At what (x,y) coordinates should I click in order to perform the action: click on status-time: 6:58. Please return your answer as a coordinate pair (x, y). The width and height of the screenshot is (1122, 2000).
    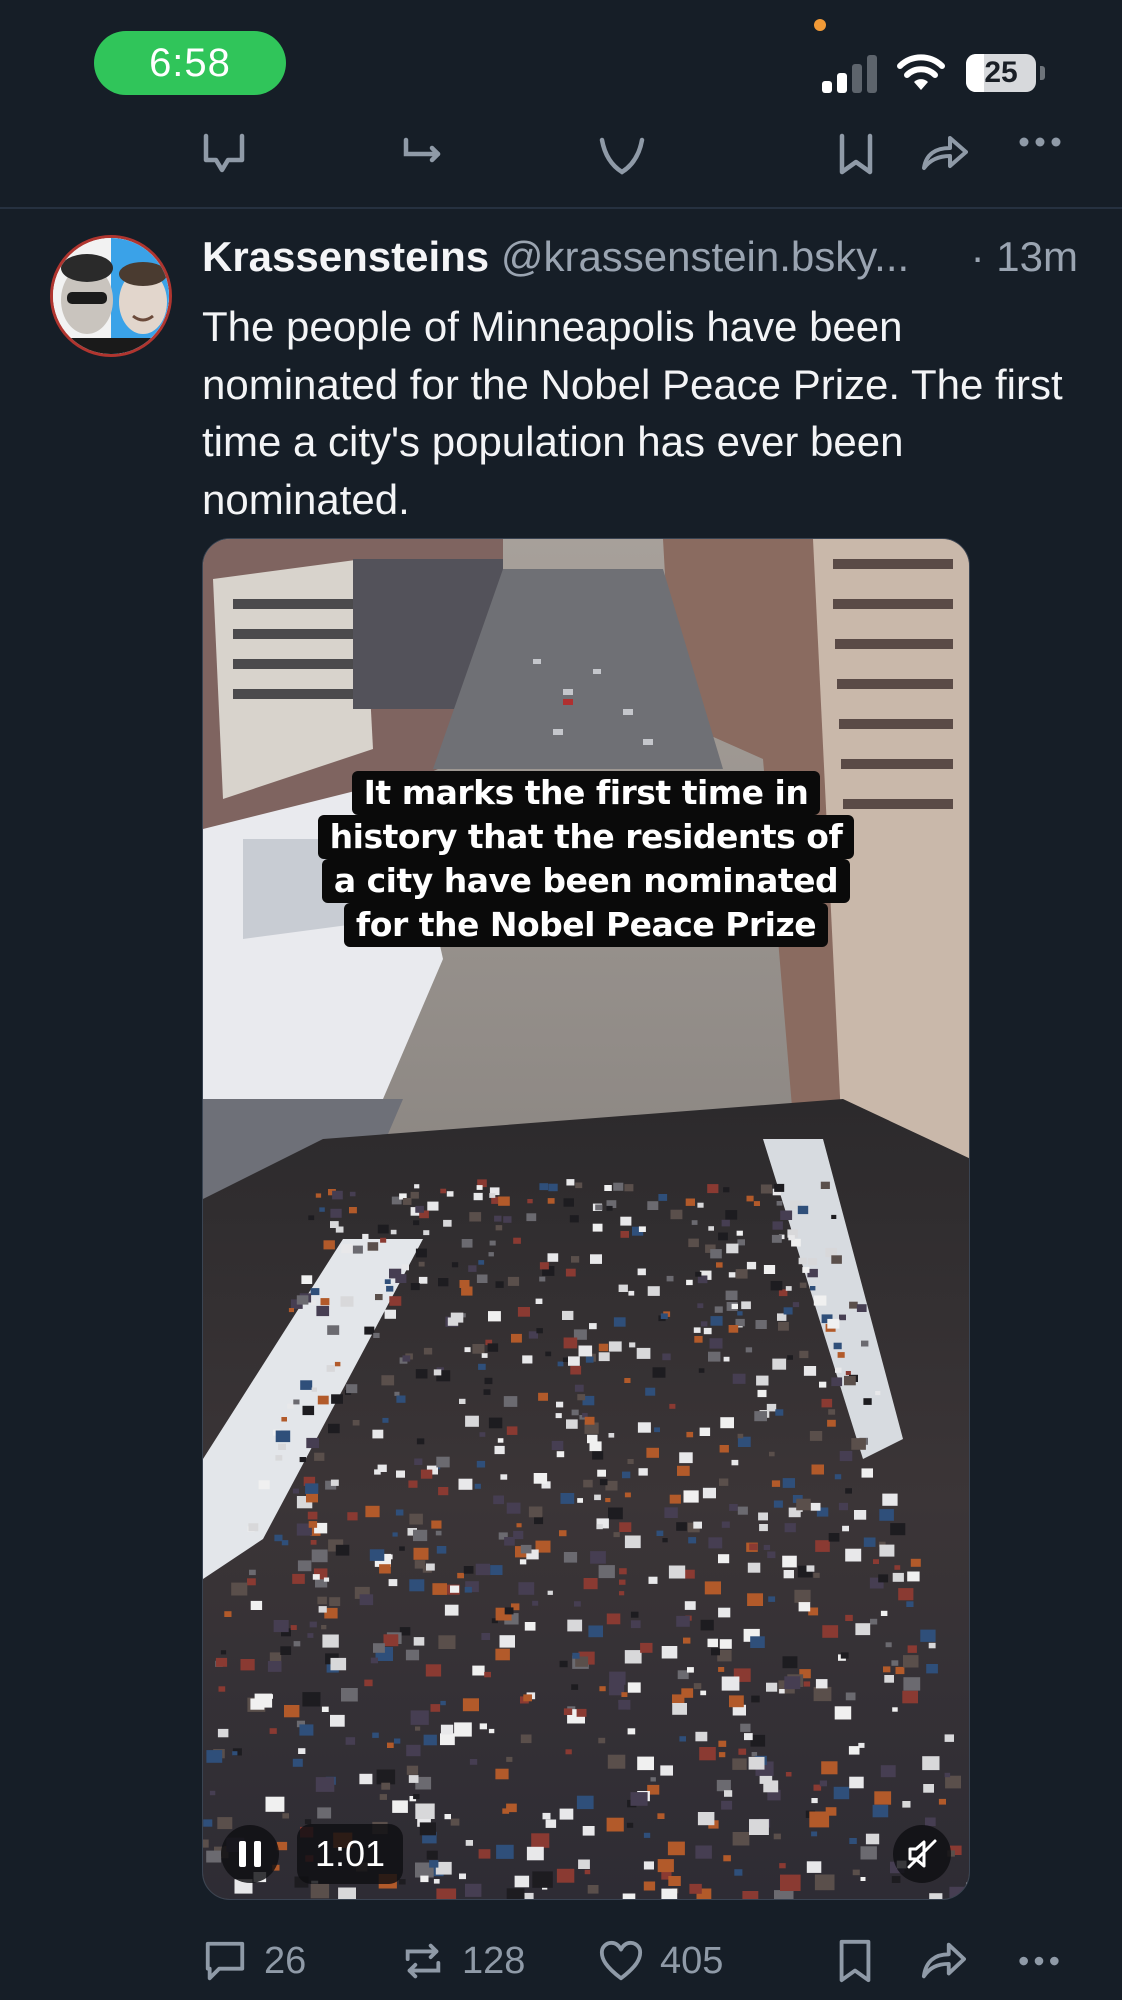
    Looking at the image, I should click on (190, 63).